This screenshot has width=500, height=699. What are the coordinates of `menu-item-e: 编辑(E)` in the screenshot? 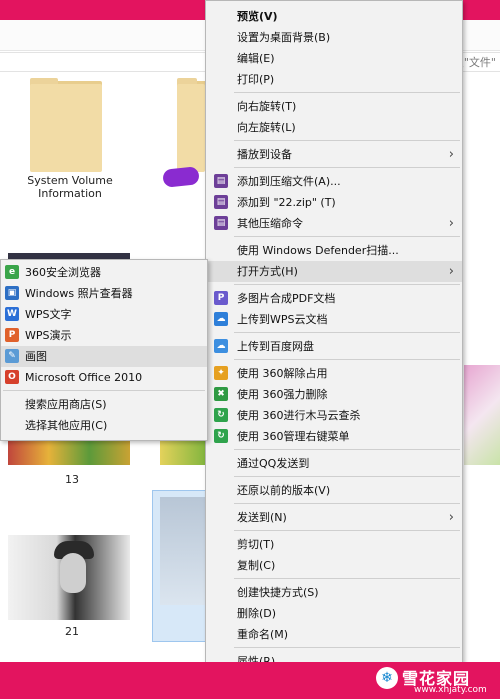 It's located at (334, 58).